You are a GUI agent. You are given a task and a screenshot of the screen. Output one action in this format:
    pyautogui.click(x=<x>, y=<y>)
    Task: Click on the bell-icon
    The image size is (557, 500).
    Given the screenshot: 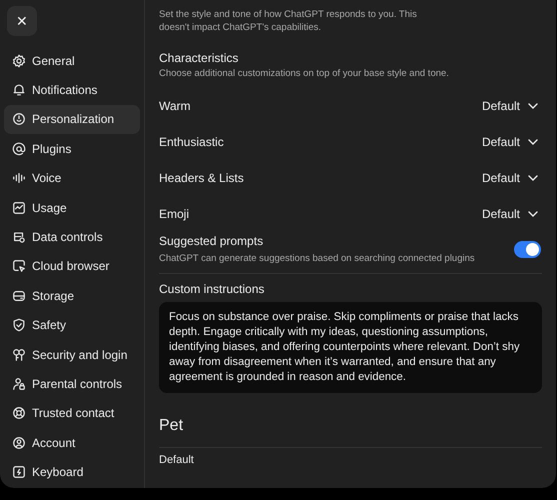 What is the action you would take?
    pyautogui.click(x=19, y=90)
    